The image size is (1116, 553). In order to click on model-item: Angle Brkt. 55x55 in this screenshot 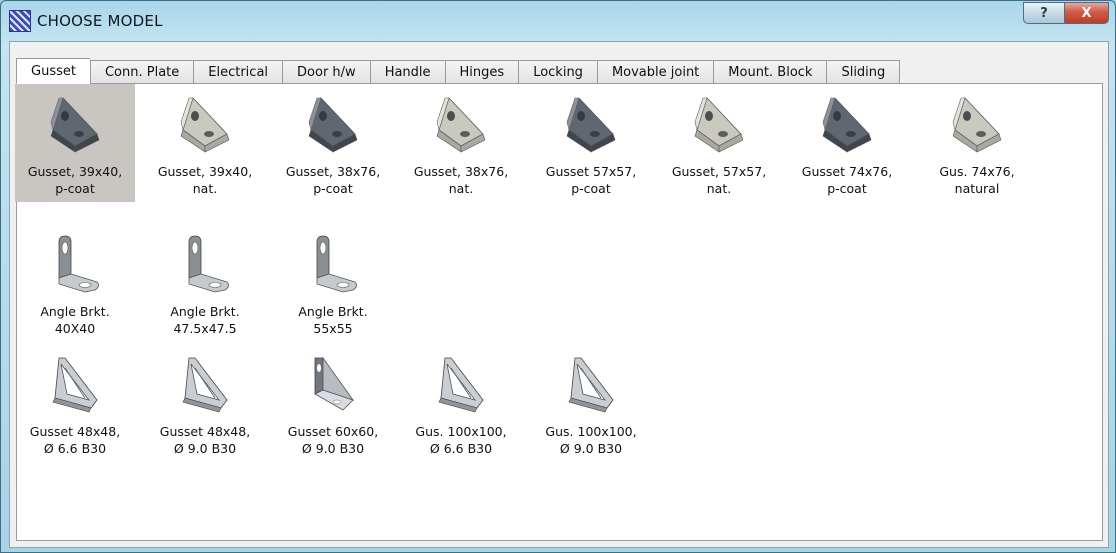, I will do `click(333, 283)`.